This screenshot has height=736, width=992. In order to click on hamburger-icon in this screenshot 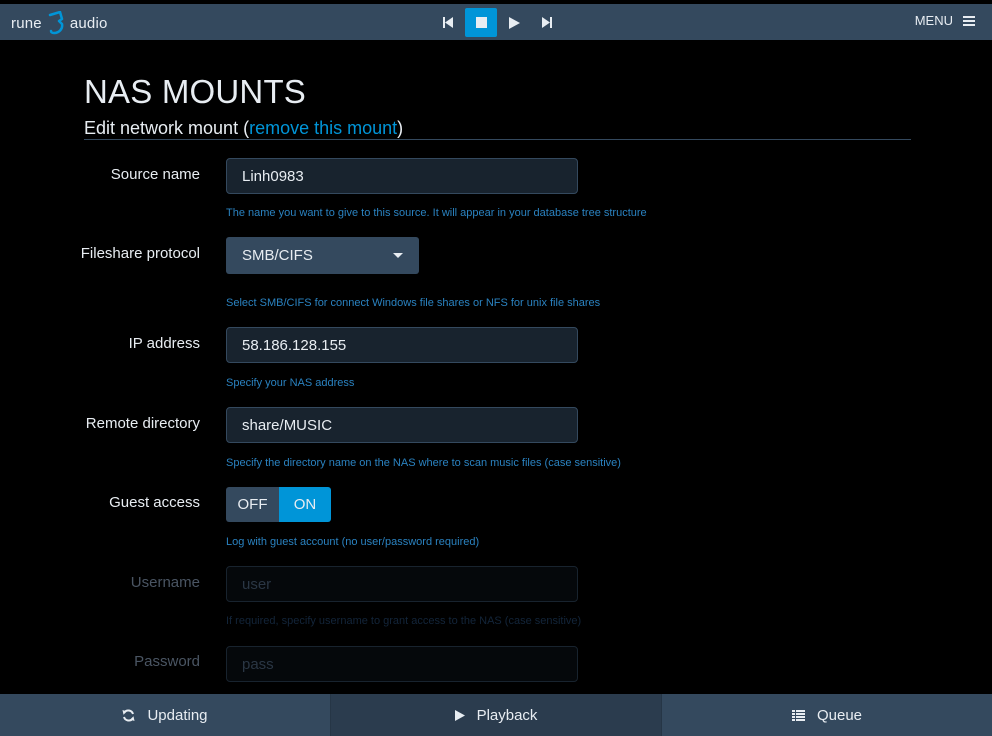, I will do `click(969, 20)`.